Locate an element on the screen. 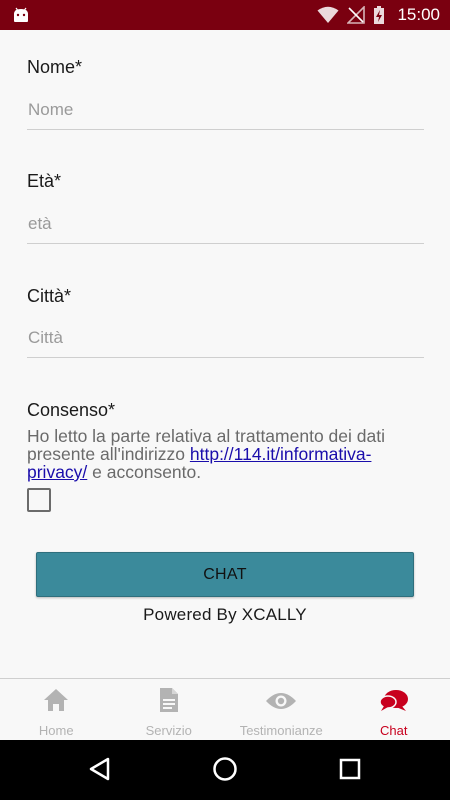 Image resolution: width=450 pixels, height=800 pixels. chat-bubbles-icon is located at coordinates (393, 700).